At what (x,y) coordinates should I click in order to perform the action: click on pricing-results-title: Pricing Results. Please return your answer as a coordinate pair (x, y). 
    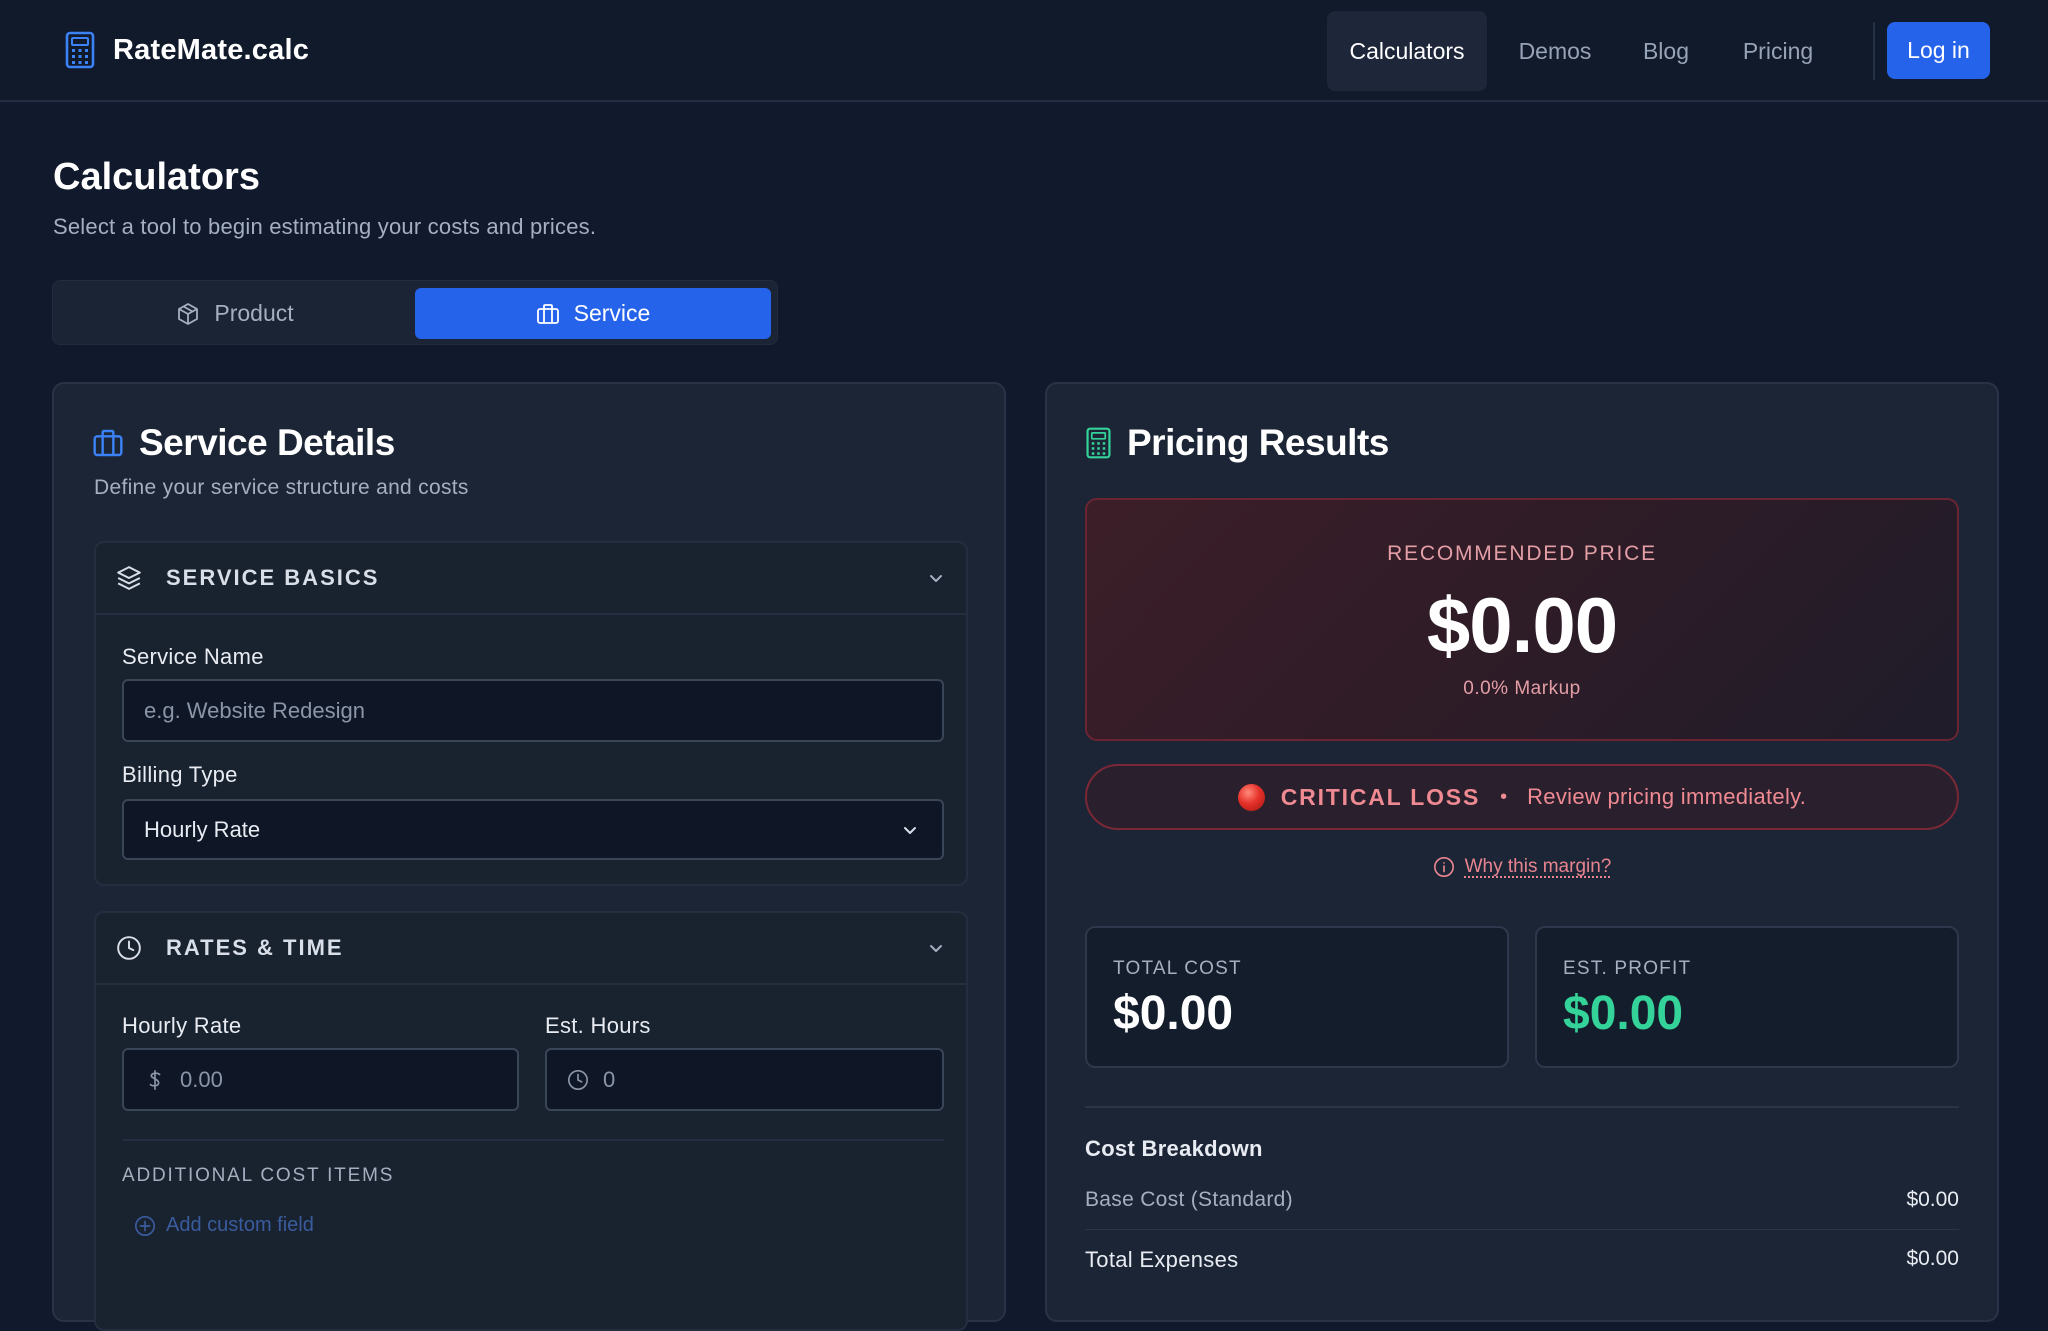
    Looking at the image, I should click on (1258, 442).